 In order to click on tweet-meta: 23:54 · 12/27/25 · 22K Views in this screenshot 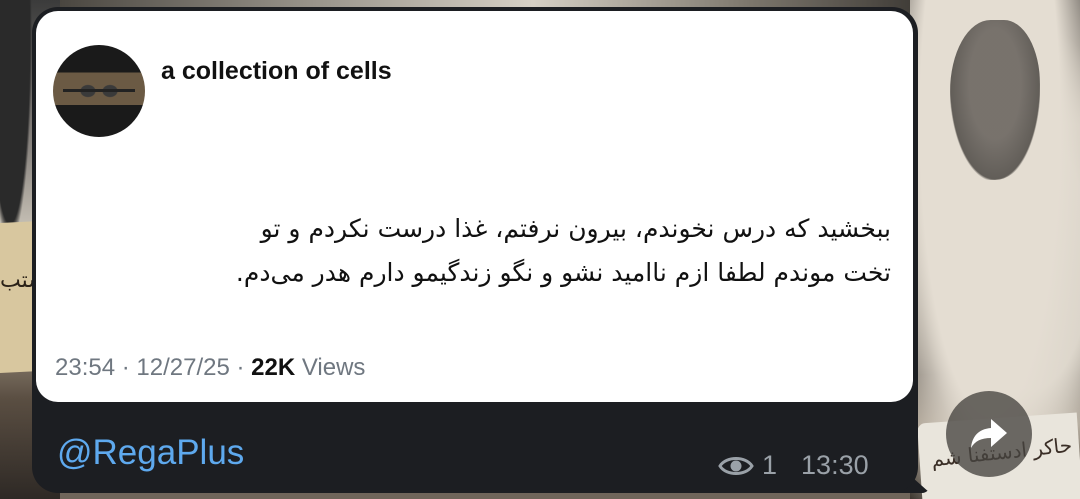, I will do `click(210, 368)`.